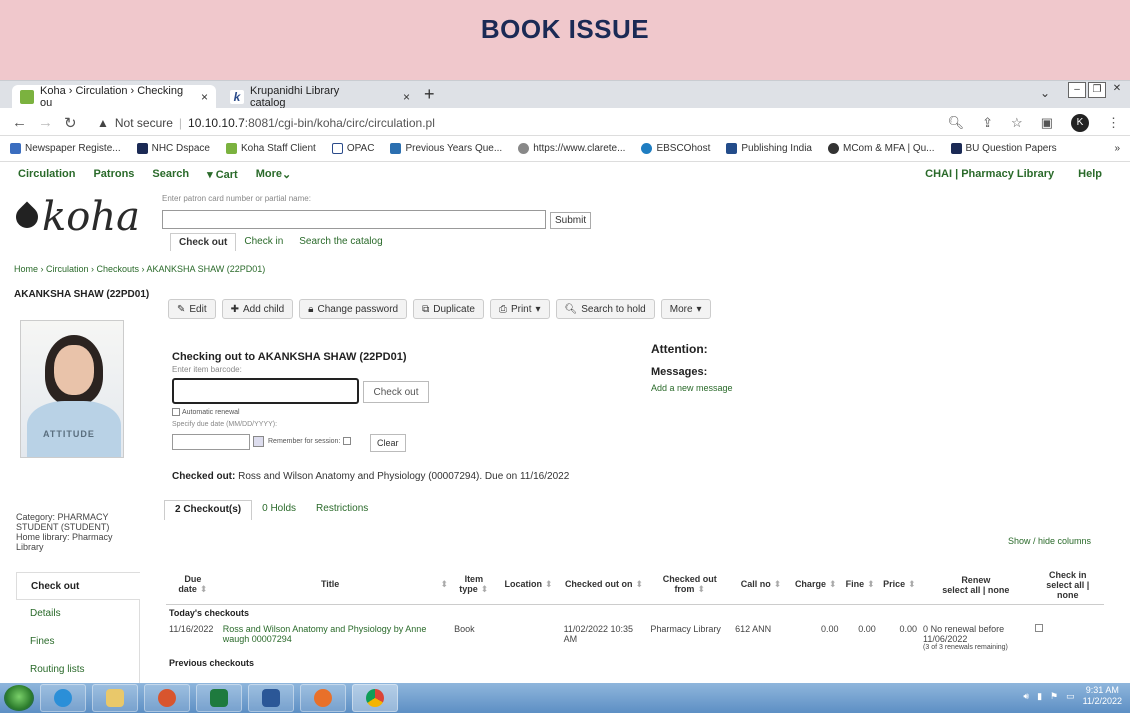  I want to click on col-checked-out-on: Checked out on ⬍, so click(604, 585).